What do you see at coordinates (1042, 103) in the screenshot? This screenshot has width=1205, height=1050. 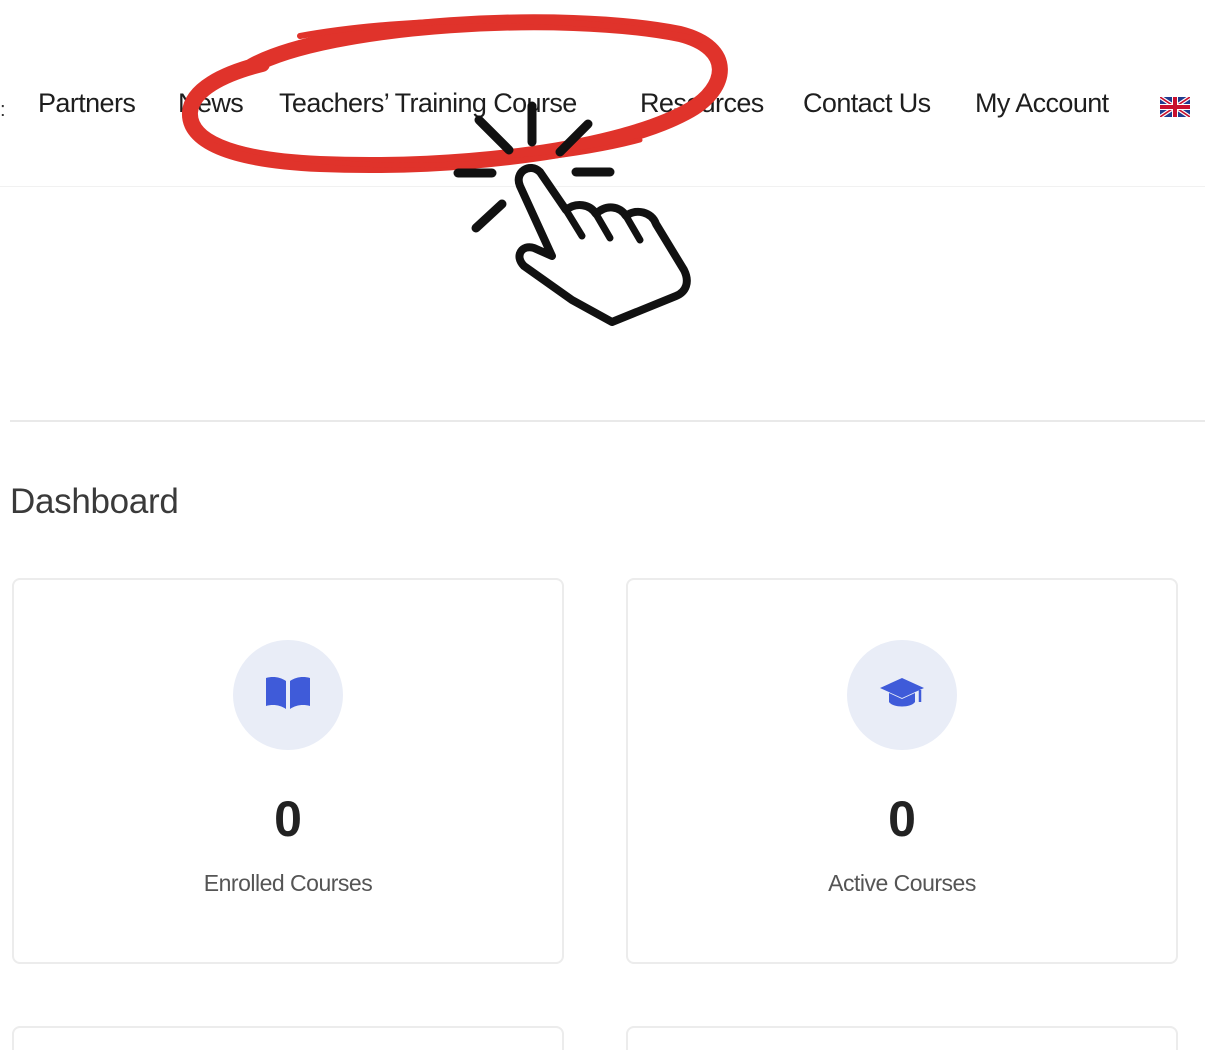 I see `nav-item-my-account: My Account` at bounding box center [1042, 103].